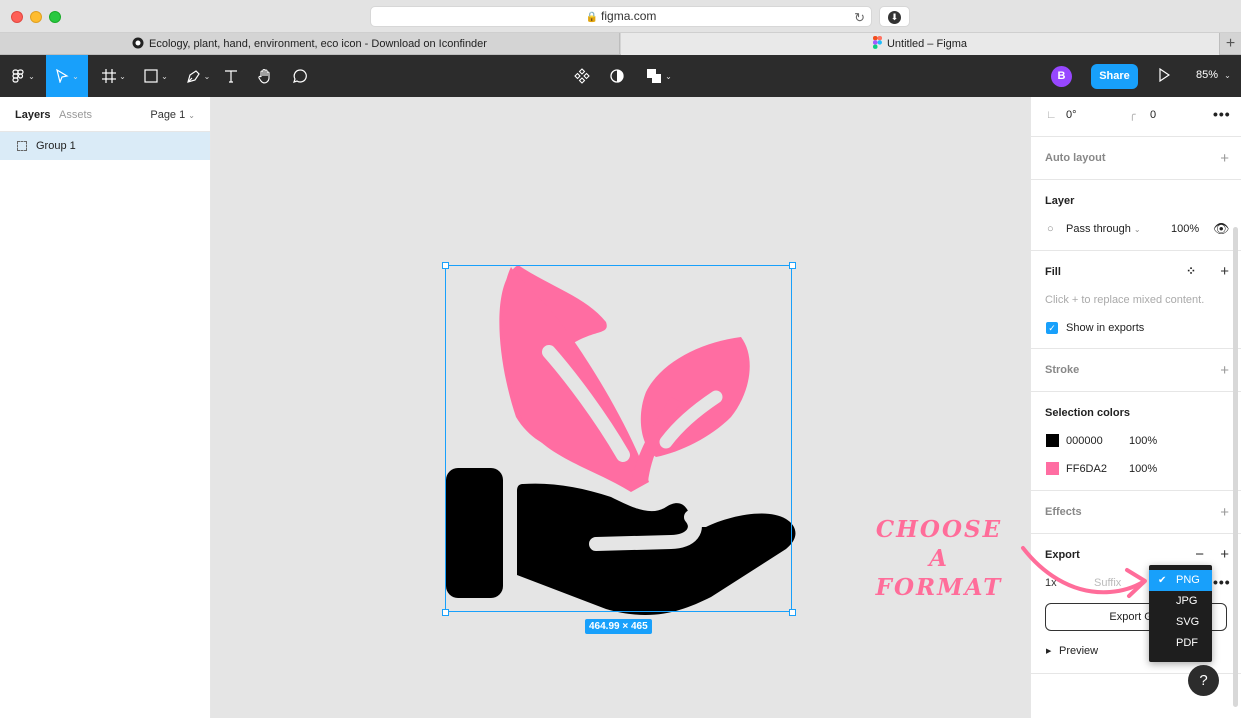 Image resolution: width=1241 pixels, height=718 pixels. Describe the element at coordinates (55, 17) in the screenshot. I see `maximize-window-button` at that location.